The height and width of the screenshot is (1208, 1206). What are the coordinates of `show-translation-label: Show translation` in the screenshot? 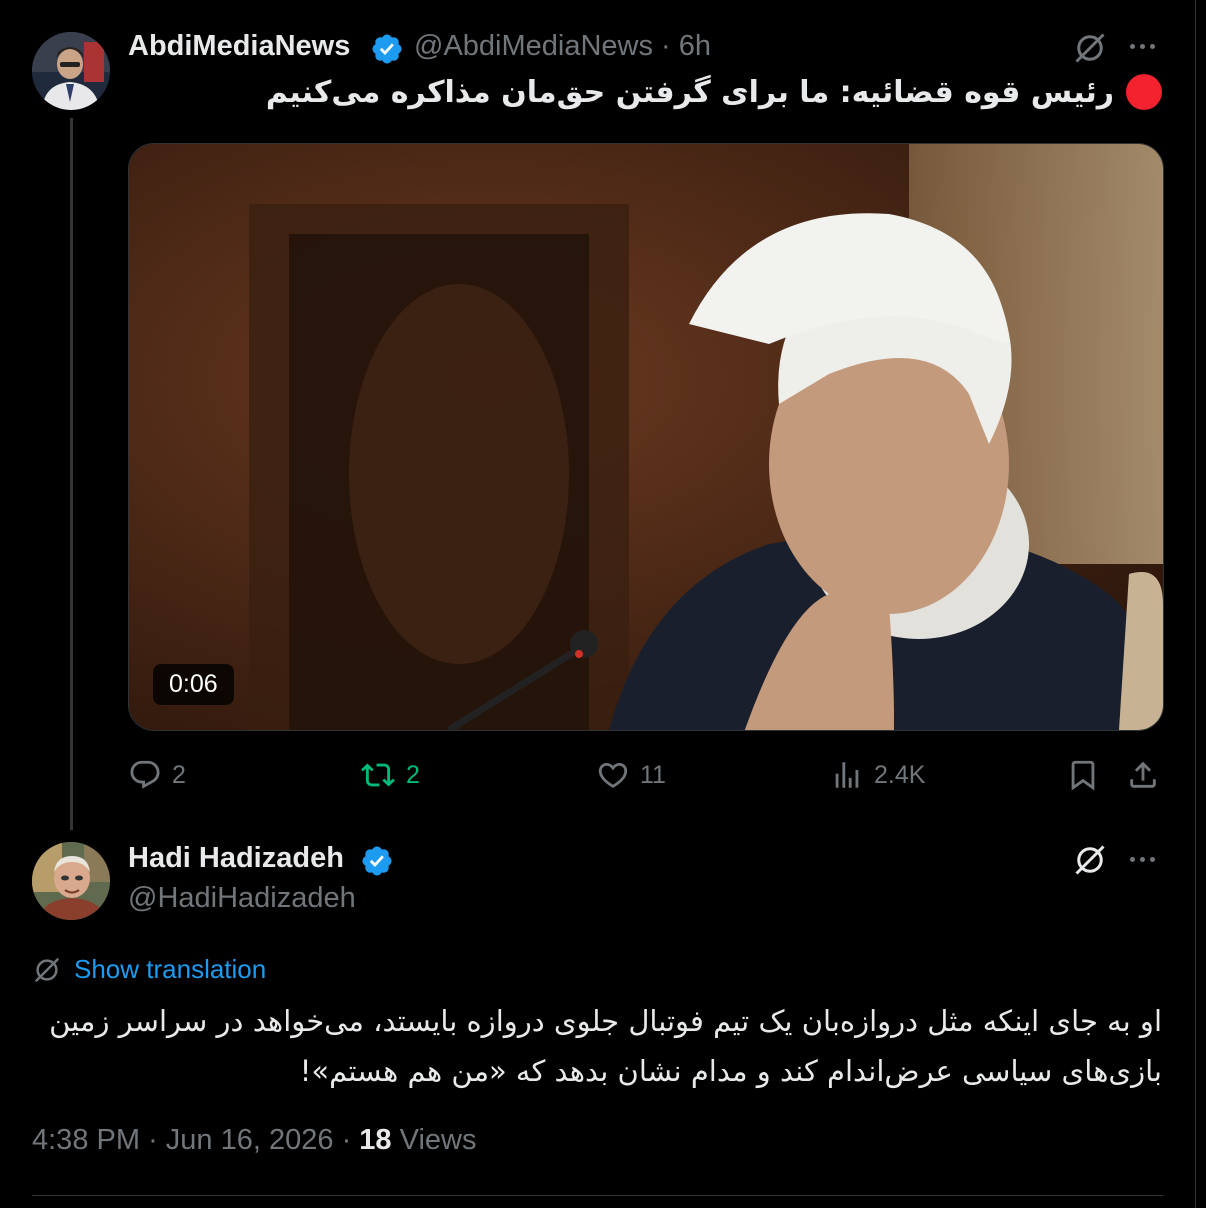 It's located at (170, 969).